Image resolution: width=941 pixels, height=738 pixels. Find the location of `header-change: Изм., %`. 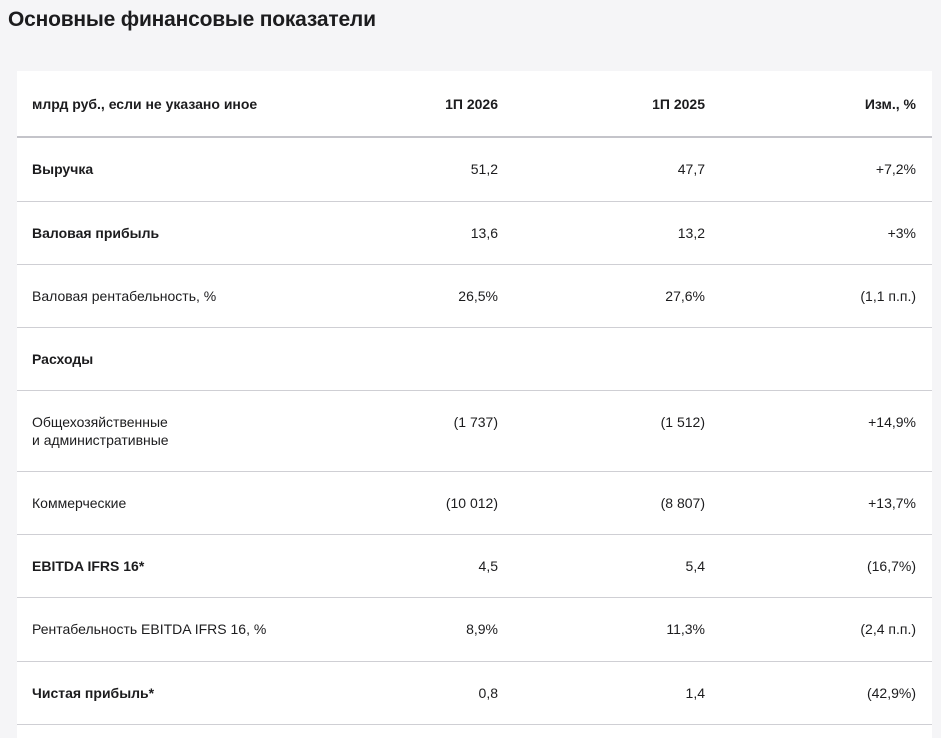

header-change: Изм., % is located at coordinates (890, 104).